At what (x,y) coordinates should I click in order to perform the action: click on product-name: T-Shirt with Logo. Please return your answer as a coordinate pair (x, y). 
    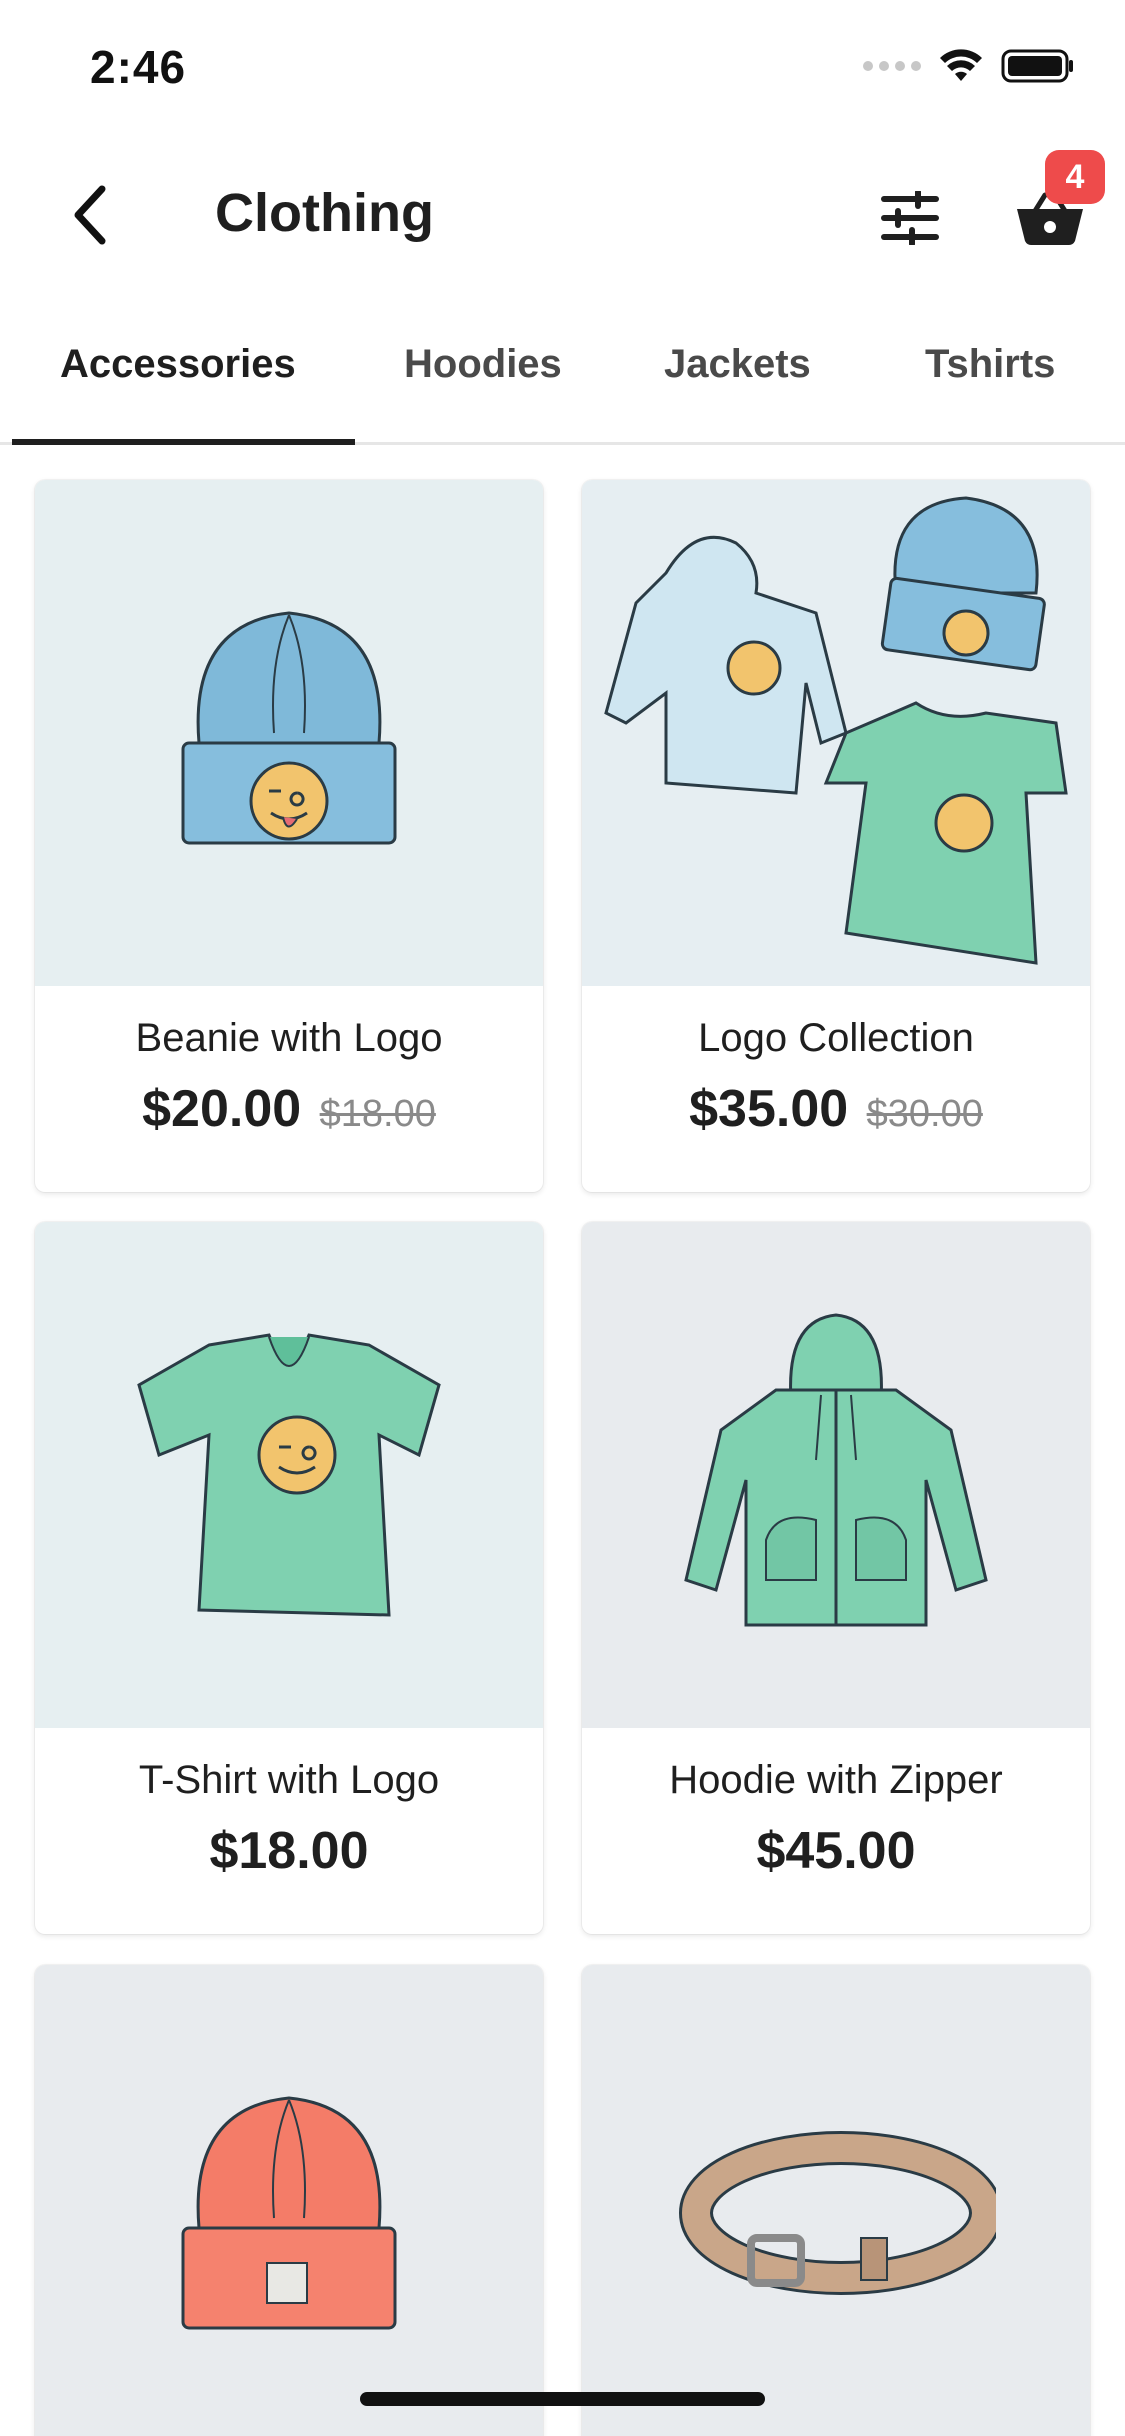
    Looking at the image, I should click on (289, 1780).